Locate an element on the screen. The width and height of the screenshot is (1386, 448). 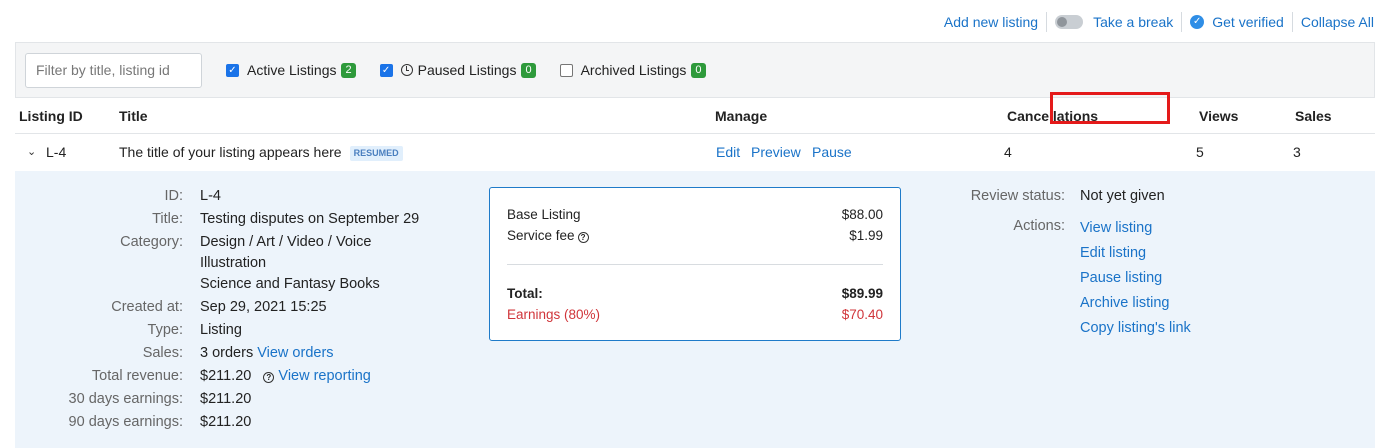
earnings-value: $70.40 is located at coordinates (862, 314).